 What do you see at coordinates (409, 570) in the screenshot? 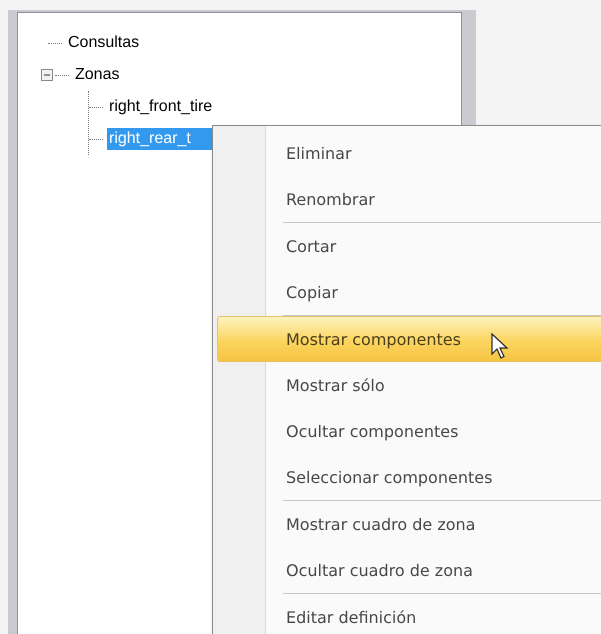
I see `menu-item: Ocultar cuadro de zona` at bounding box center [409, 570].